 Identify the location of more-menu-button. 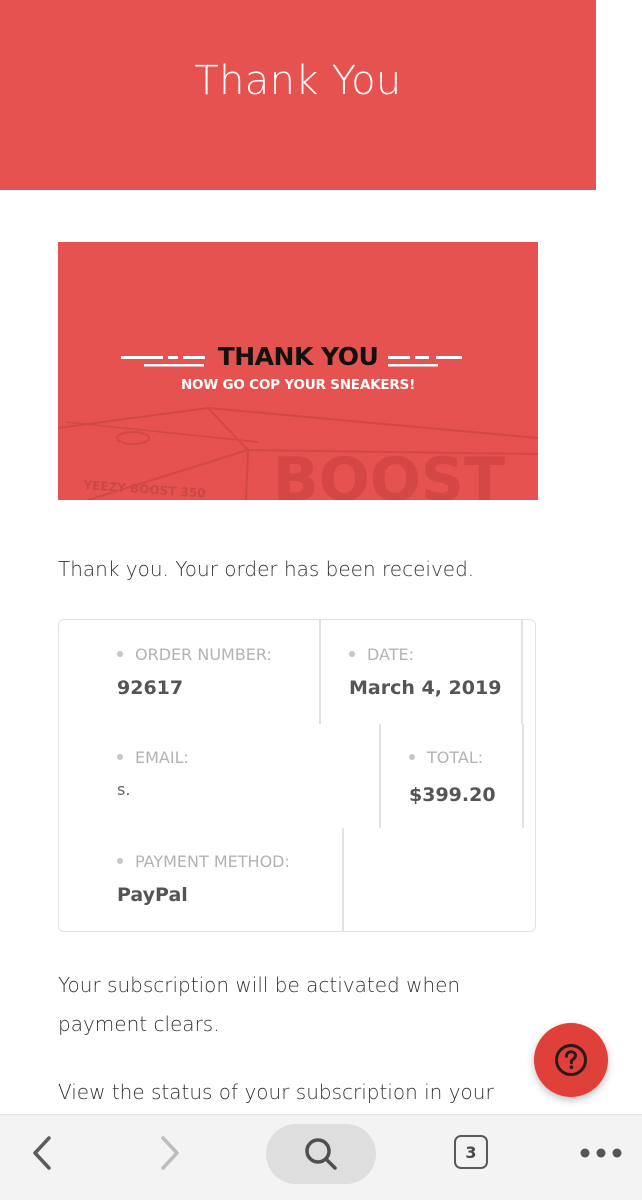
(601, 1153).